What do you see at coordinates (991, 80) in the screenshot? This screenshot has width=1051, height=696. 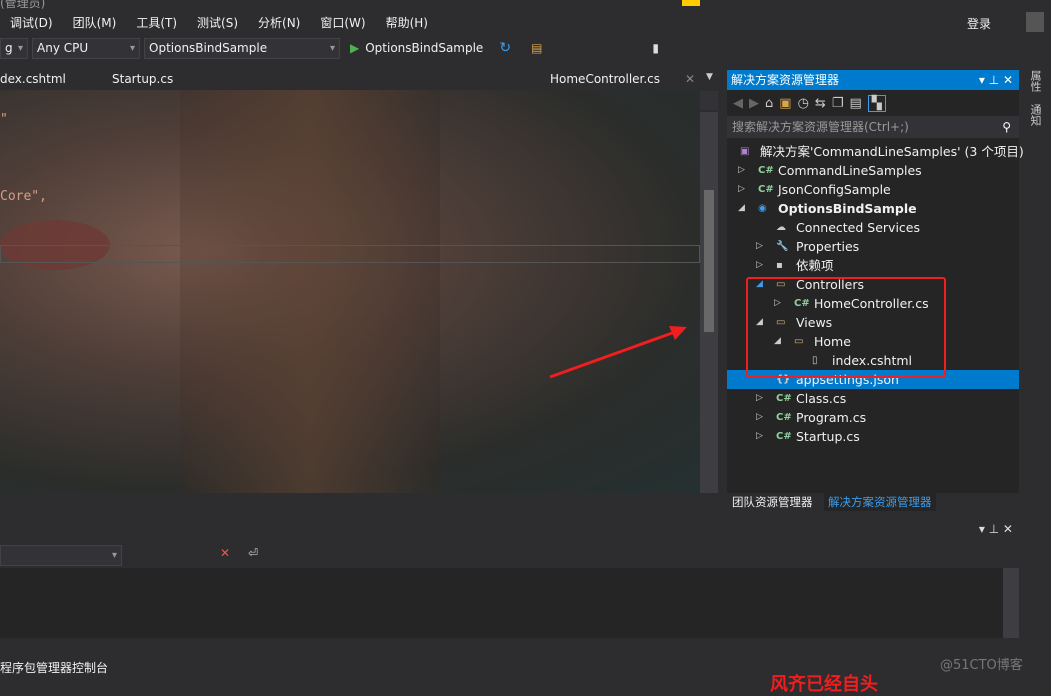 I see `pin-icon: ▾ ⊥` at bounding box center [991, 80].